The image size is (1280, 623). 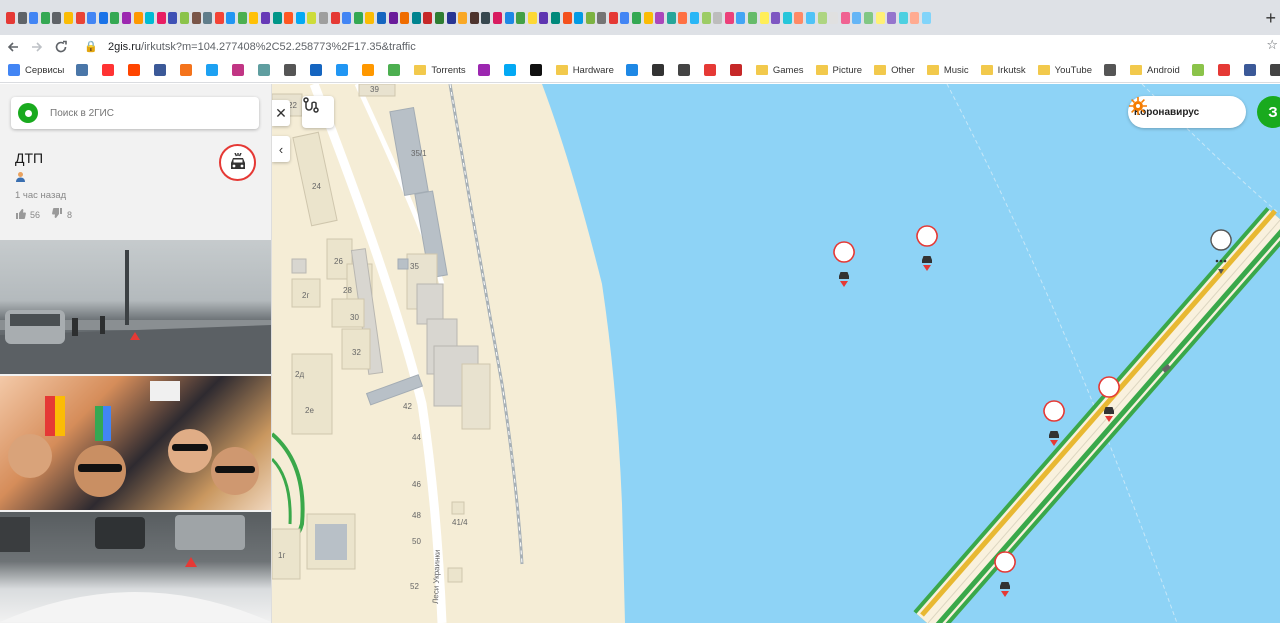 I want to click on search-box, so click(x=135, y=113).